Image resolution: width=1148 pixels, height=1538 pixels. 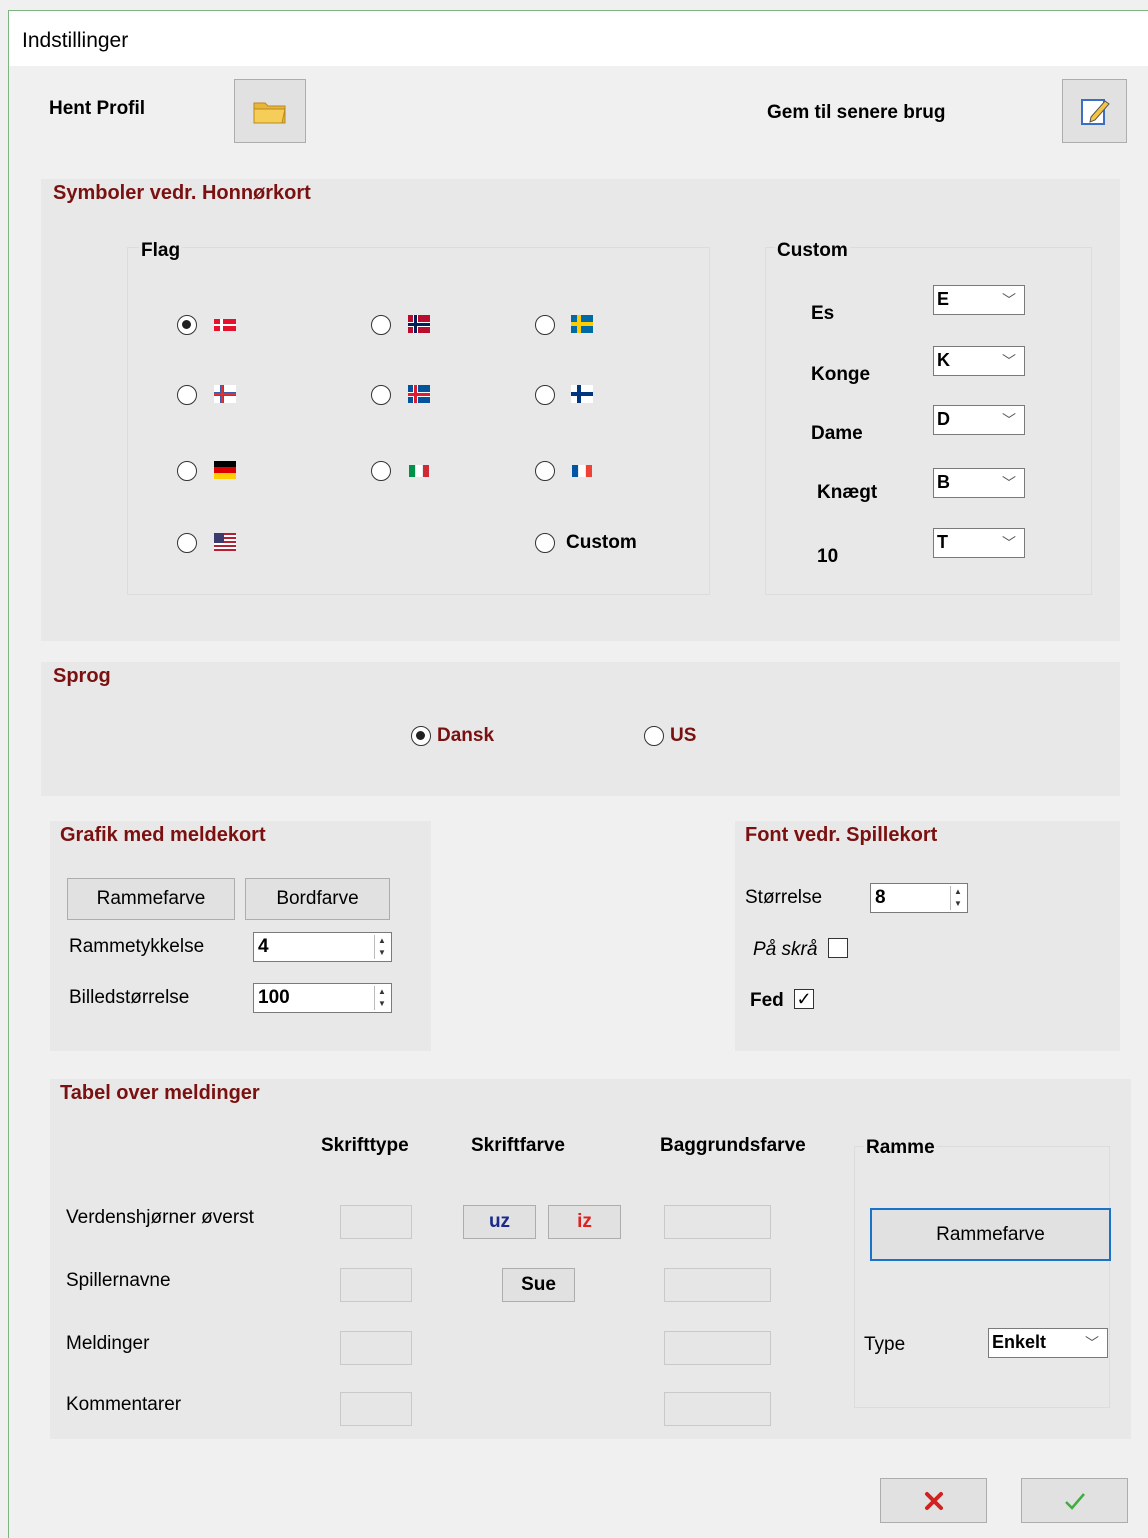 I want to click on usa-flag-icon, so click(x=225, y=542).